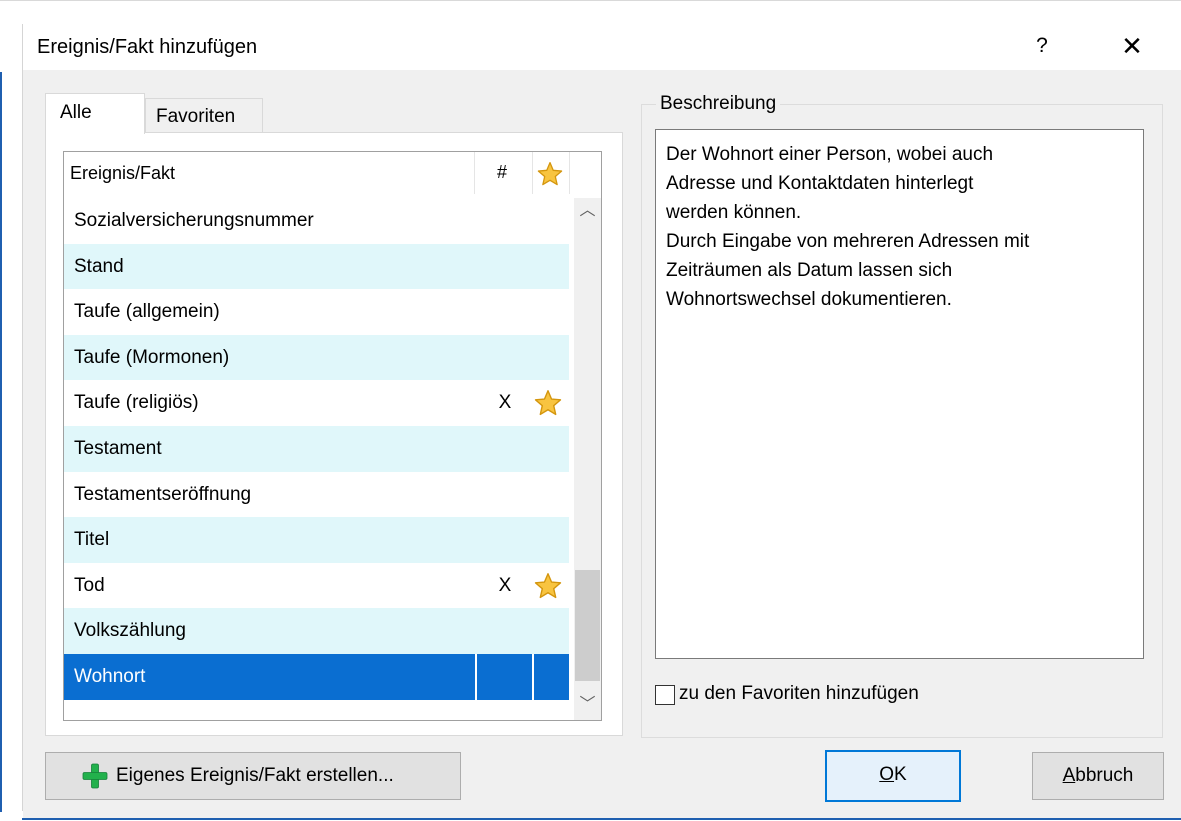 This screenshot has height=821, width=1181. Describe the element at coordinates (316, 586) in the screenshot. I see `list-item: Tod X` at that location.